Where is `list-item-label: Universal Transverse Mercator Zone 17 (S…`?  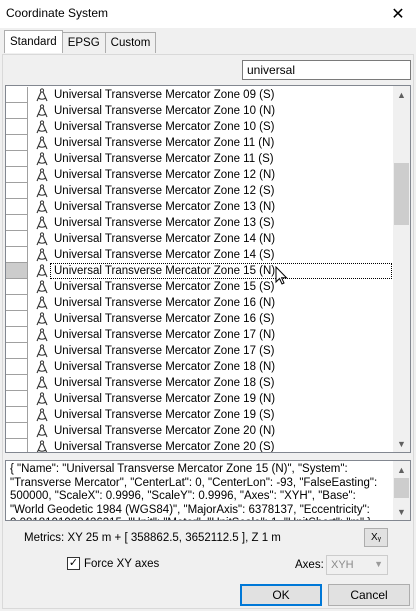 list-item-label: Universal Transverse Mercator Zone 17 (S… is located at coordinates (164, 351).